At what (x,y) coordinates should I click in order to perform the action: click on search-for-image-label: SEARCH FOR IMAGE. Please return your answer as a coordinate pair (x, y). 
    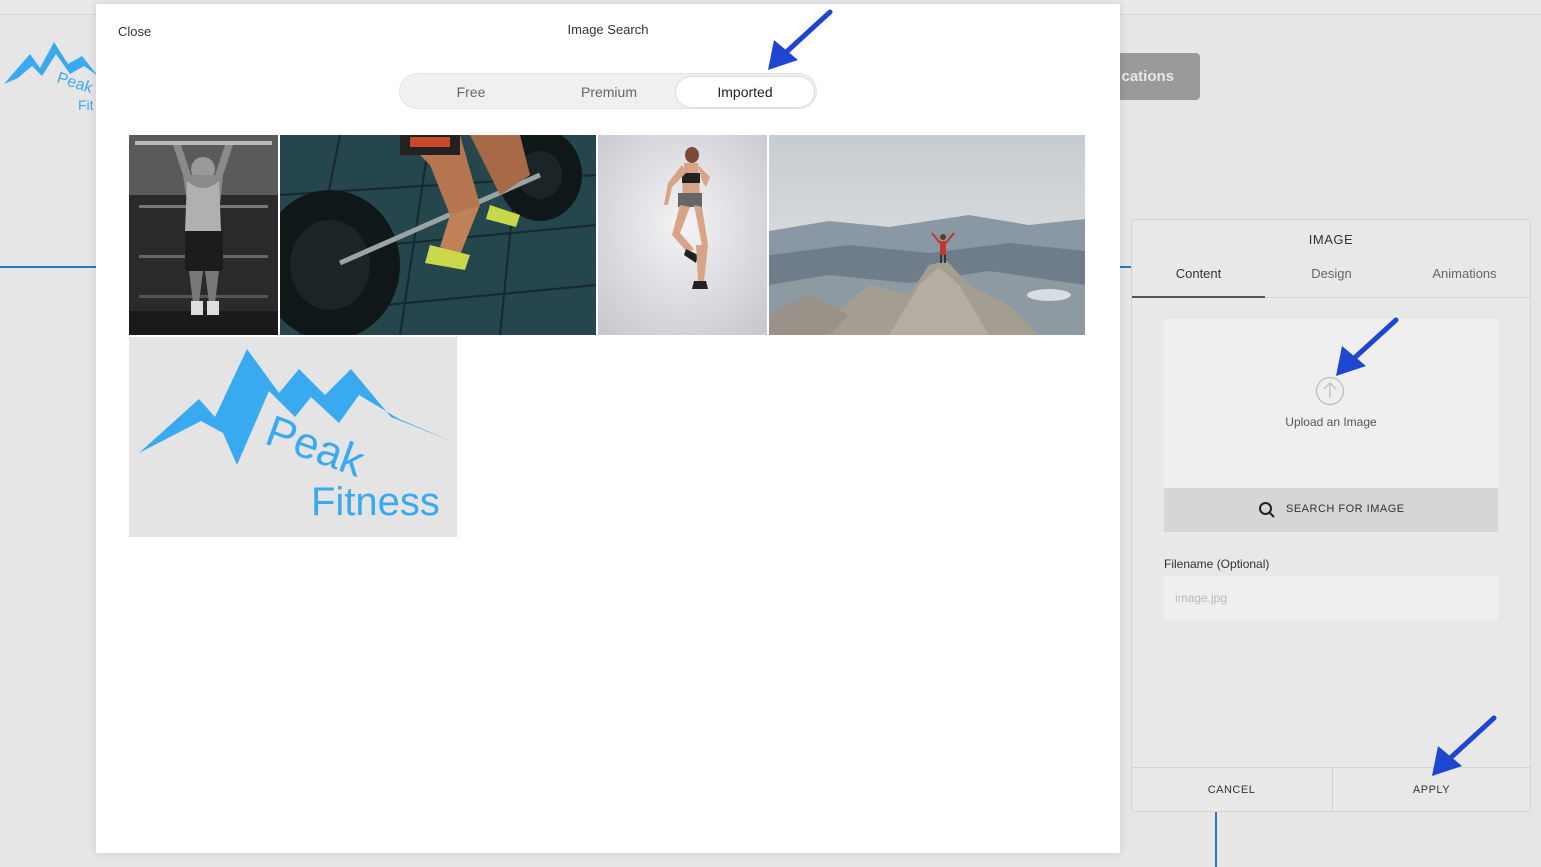
    Looking at the image, I should click on (1345, 509).